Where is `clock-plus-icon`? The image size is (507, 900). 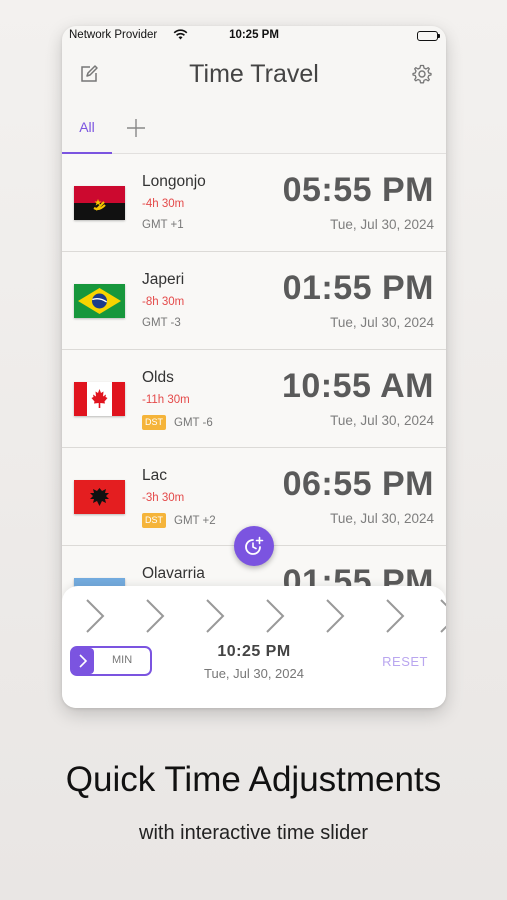
clock-plus-icon is located at coordinates (254, 545).